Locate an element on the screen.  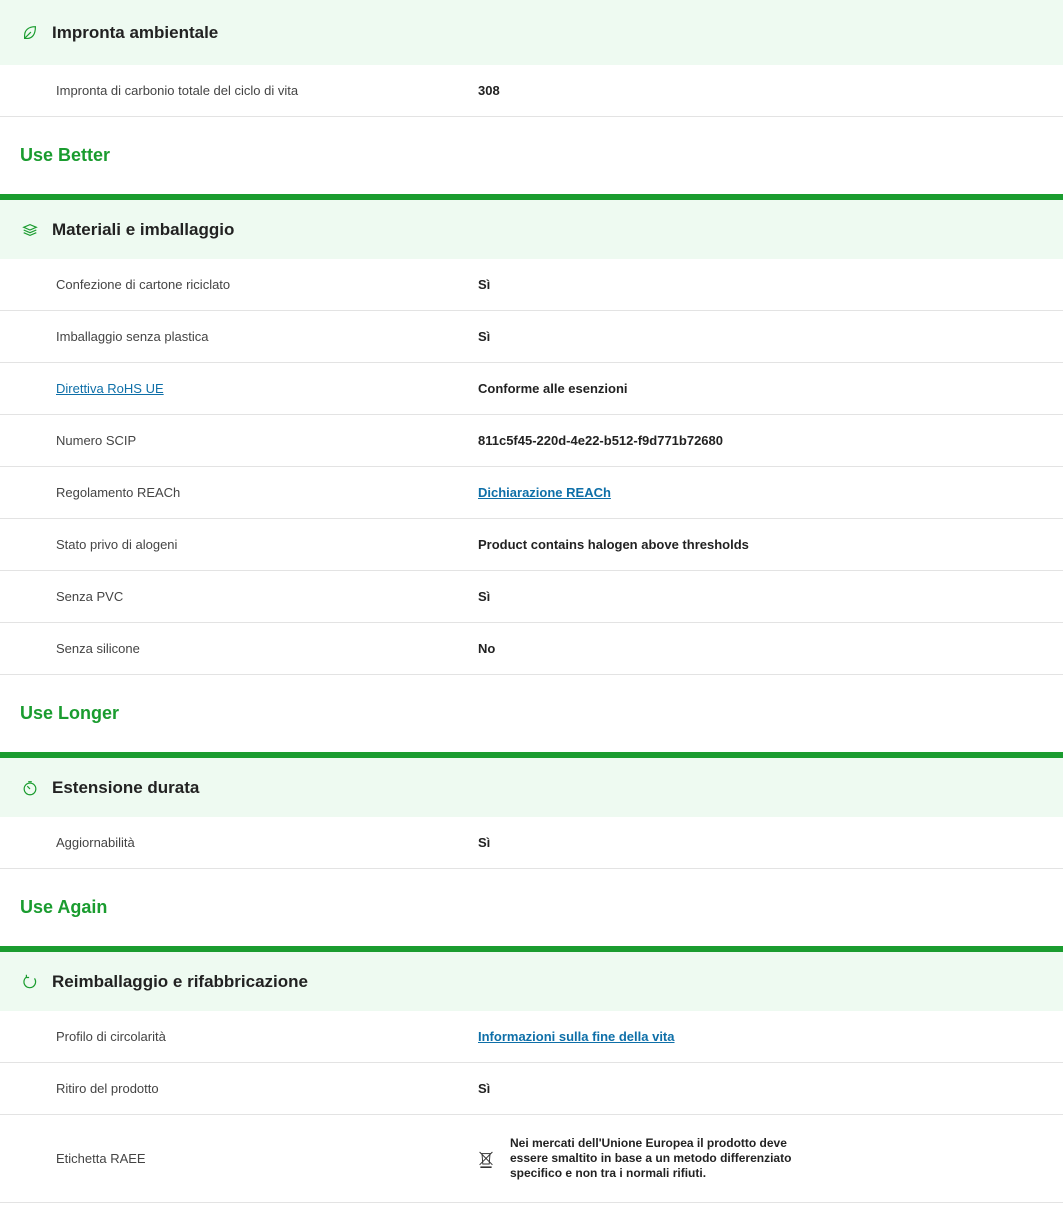
reach-declaration-link: Dichiarazione REACh is located at coordinates (544, 492).